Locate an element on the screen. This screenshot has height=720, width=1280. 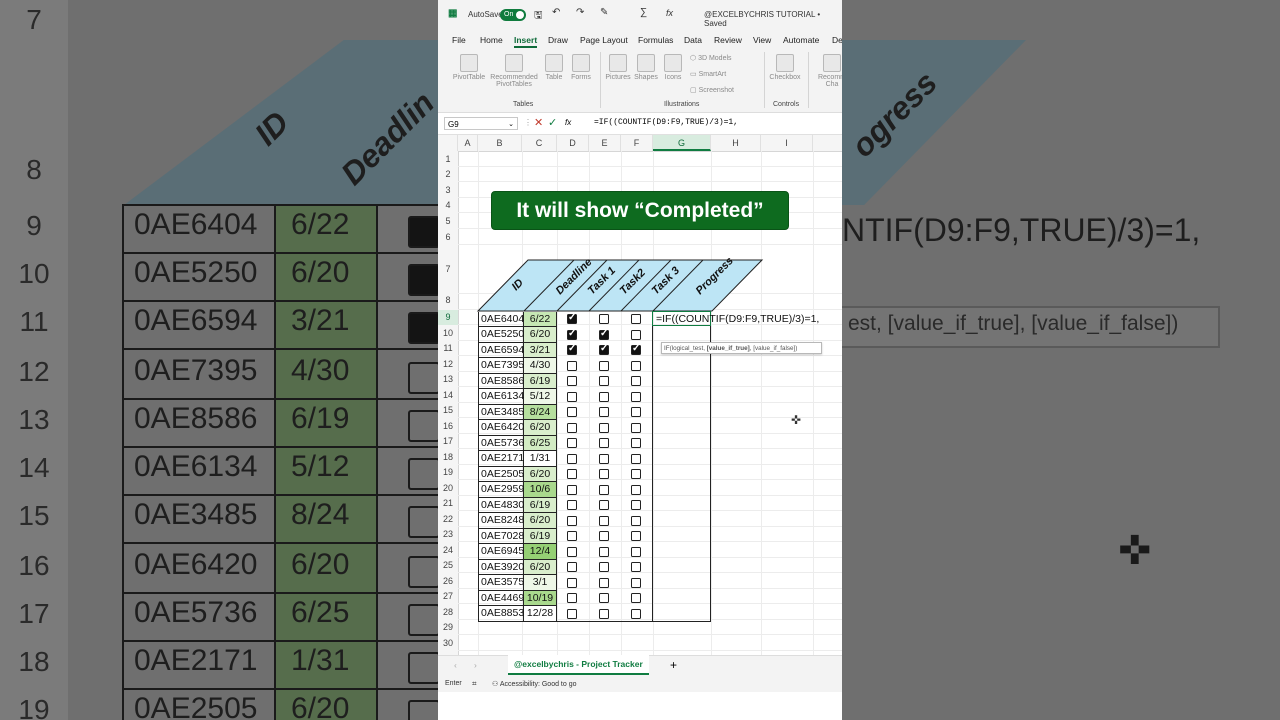
autosave-toggle: On is located at coordinates (513, 15).